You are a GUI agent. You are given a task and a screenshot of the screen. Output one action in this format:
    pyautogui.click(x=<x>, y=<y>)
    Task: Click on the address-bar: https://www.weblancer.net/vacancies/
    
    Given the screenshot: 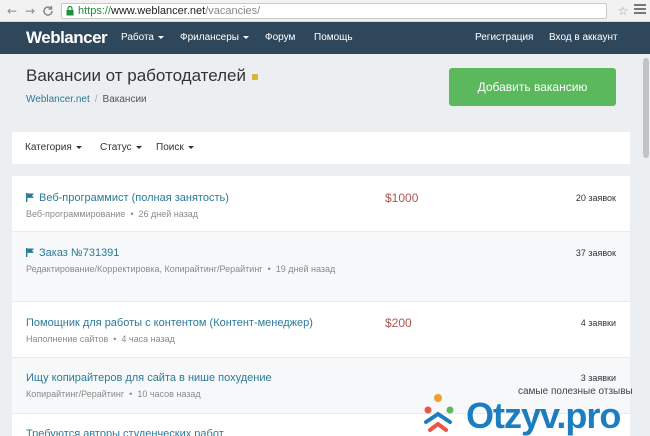 What is the action you would take?
    pyautogui.click(x=334, y=11)
    